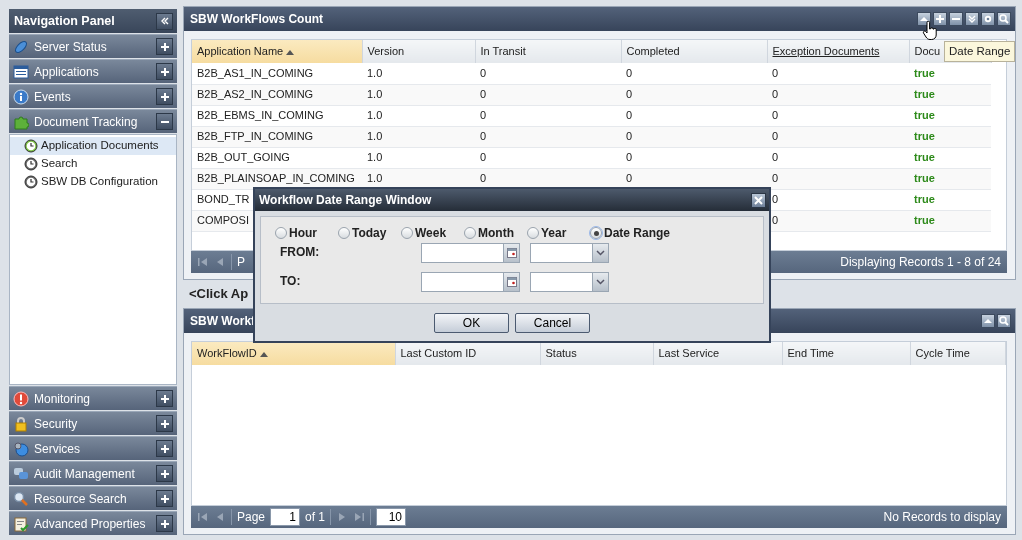 The height and width of the screenshot is (540, 1022). What do you see at coordinates (93, 498) in the screenshot?
I see `nav-section-header: Resource Search` at bounding box center [93, 498].